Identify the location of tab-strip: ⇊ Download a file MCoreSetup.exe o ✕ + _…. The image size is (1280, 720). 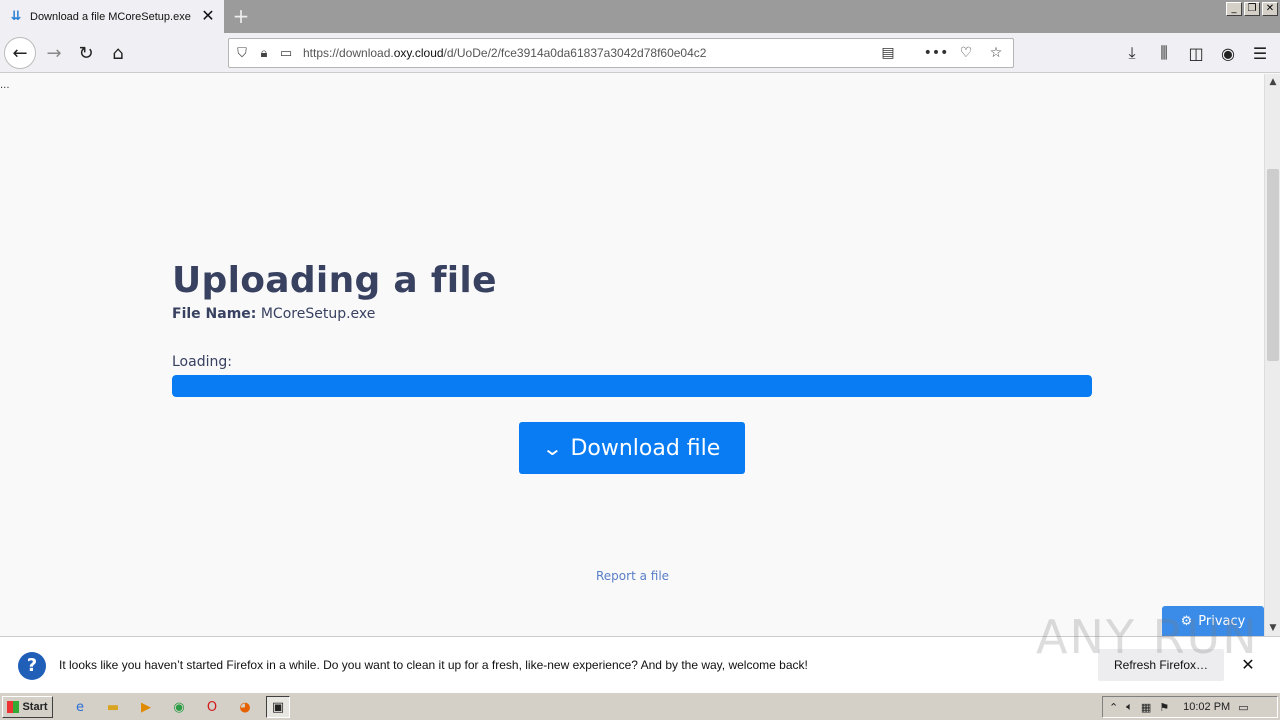
(640, 16).